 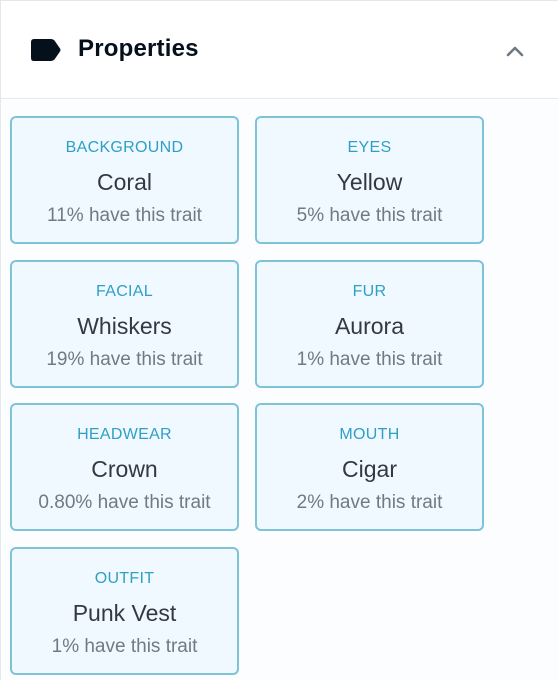 What do you see at coordinates (46, 50) in the screenshot?
I see `tag-icon` at bounding box center [46, 50].